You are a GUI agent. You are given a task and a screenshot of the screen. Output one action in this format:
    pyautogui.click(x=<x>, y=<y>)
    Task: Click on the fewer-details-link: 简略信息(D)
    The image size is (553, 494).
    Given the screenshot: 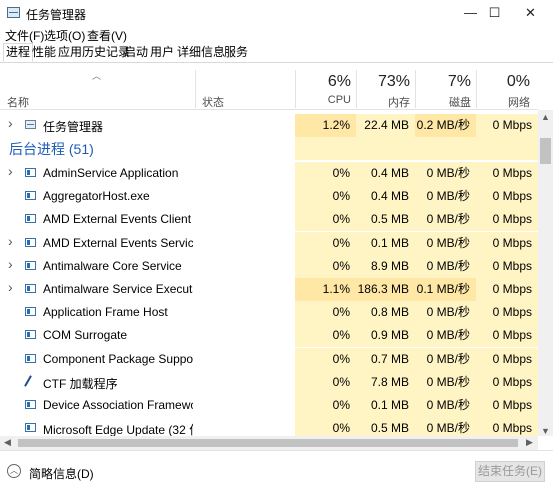 What is the action you would take?
    pyautogui.click(x=61, y=473)
    